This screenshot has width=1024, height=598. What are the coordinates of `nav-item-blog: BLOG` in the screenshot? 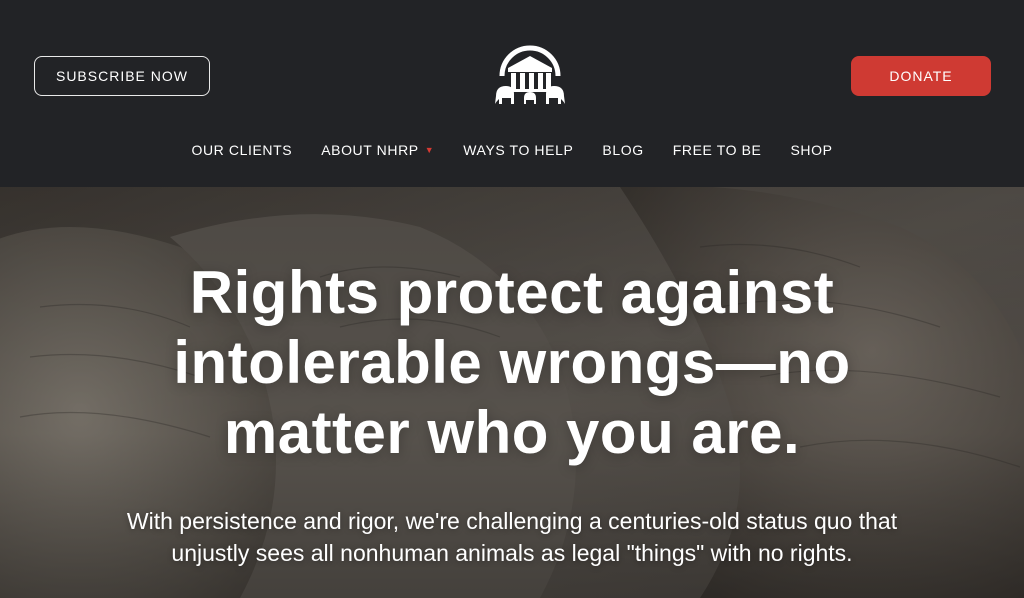 It's located at (622, 150).